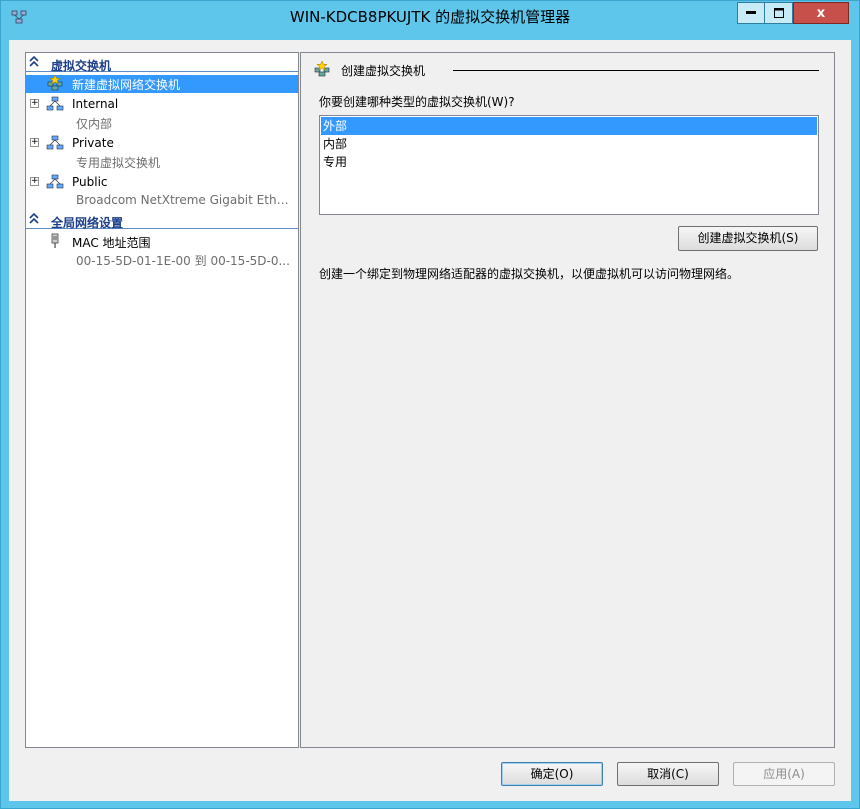 This screenshot has width=860, height=809. What do you see at coordinates (748, 238) in the screenshot?
I see `create-virtual-switch-button: 创建虚拟交换机(S)` at bounding box center [748, 238].